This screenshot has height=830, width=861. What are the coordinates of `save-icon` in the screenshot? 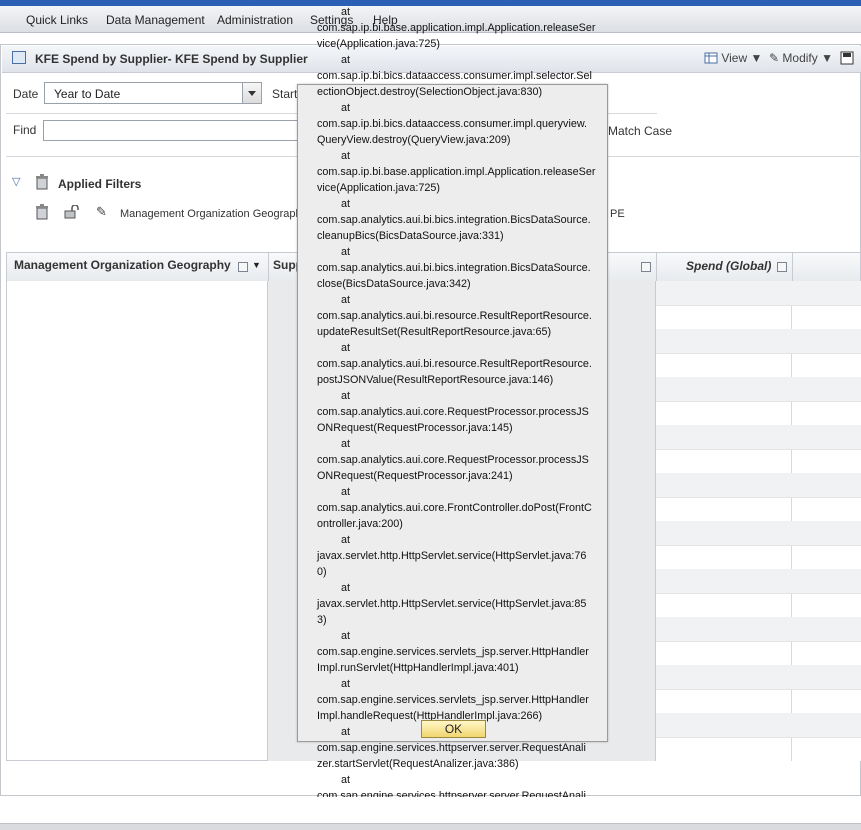 It's located at (847, 58).